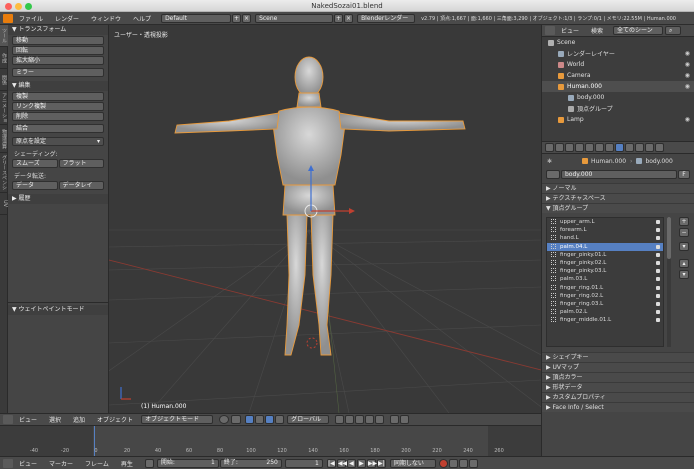 The width and height of the screenshot is (694, 469). What do you see at coordinates (684, 274) in the screenshot?
I see `move-down-icon: ▾` at bounding box center [684, 274].